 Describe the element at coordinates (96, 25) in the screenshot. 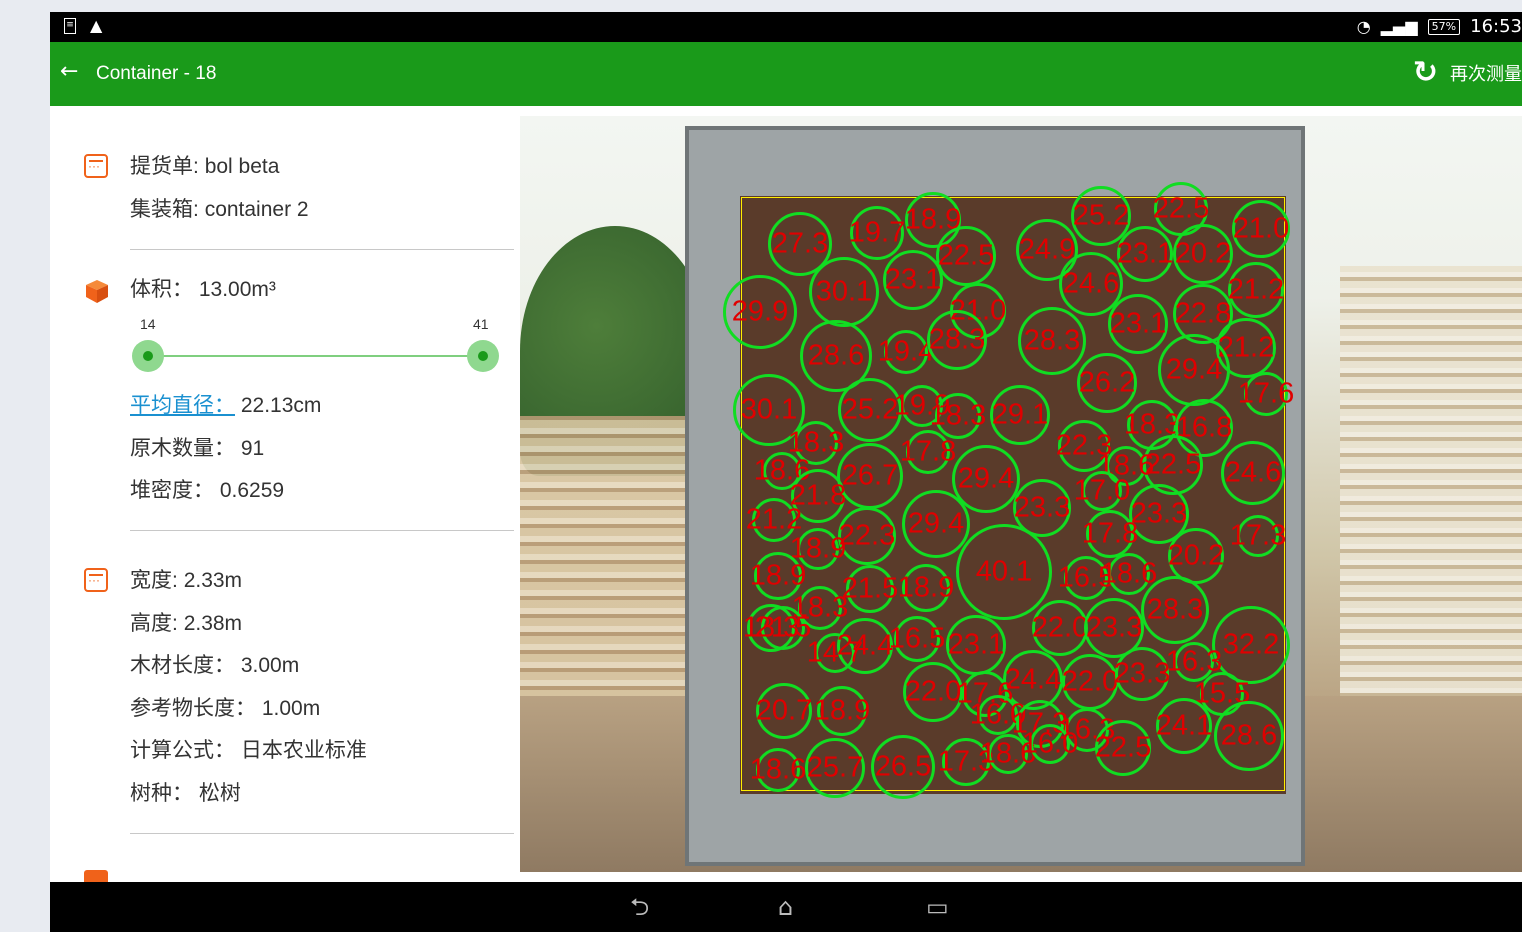

I see `warning-icon: ▲` at that location.